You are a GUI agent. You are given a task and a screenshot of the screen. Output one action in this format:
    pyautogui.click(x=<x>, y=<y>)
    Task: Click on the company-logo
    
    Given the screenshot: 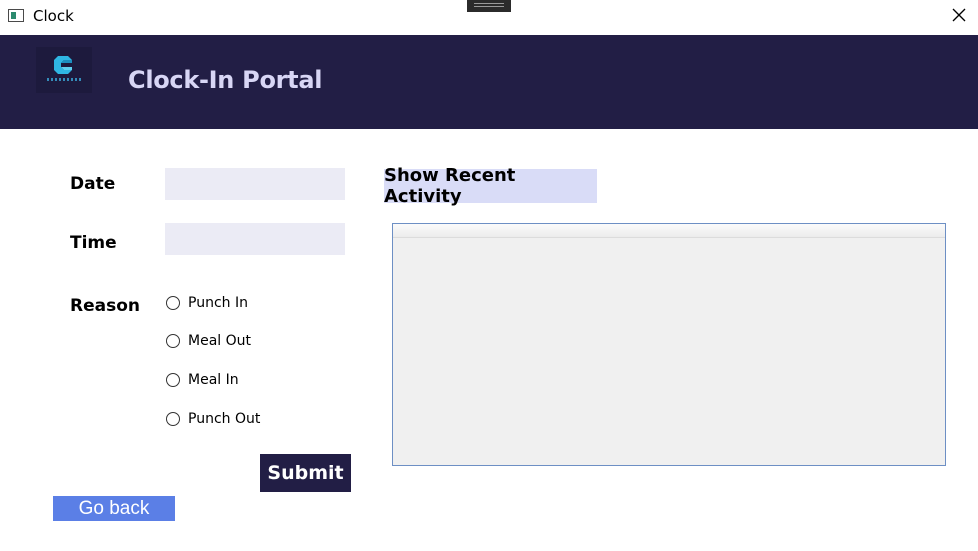 What is the action you would take?
    pyautogui.click(x=64, y=70)
    